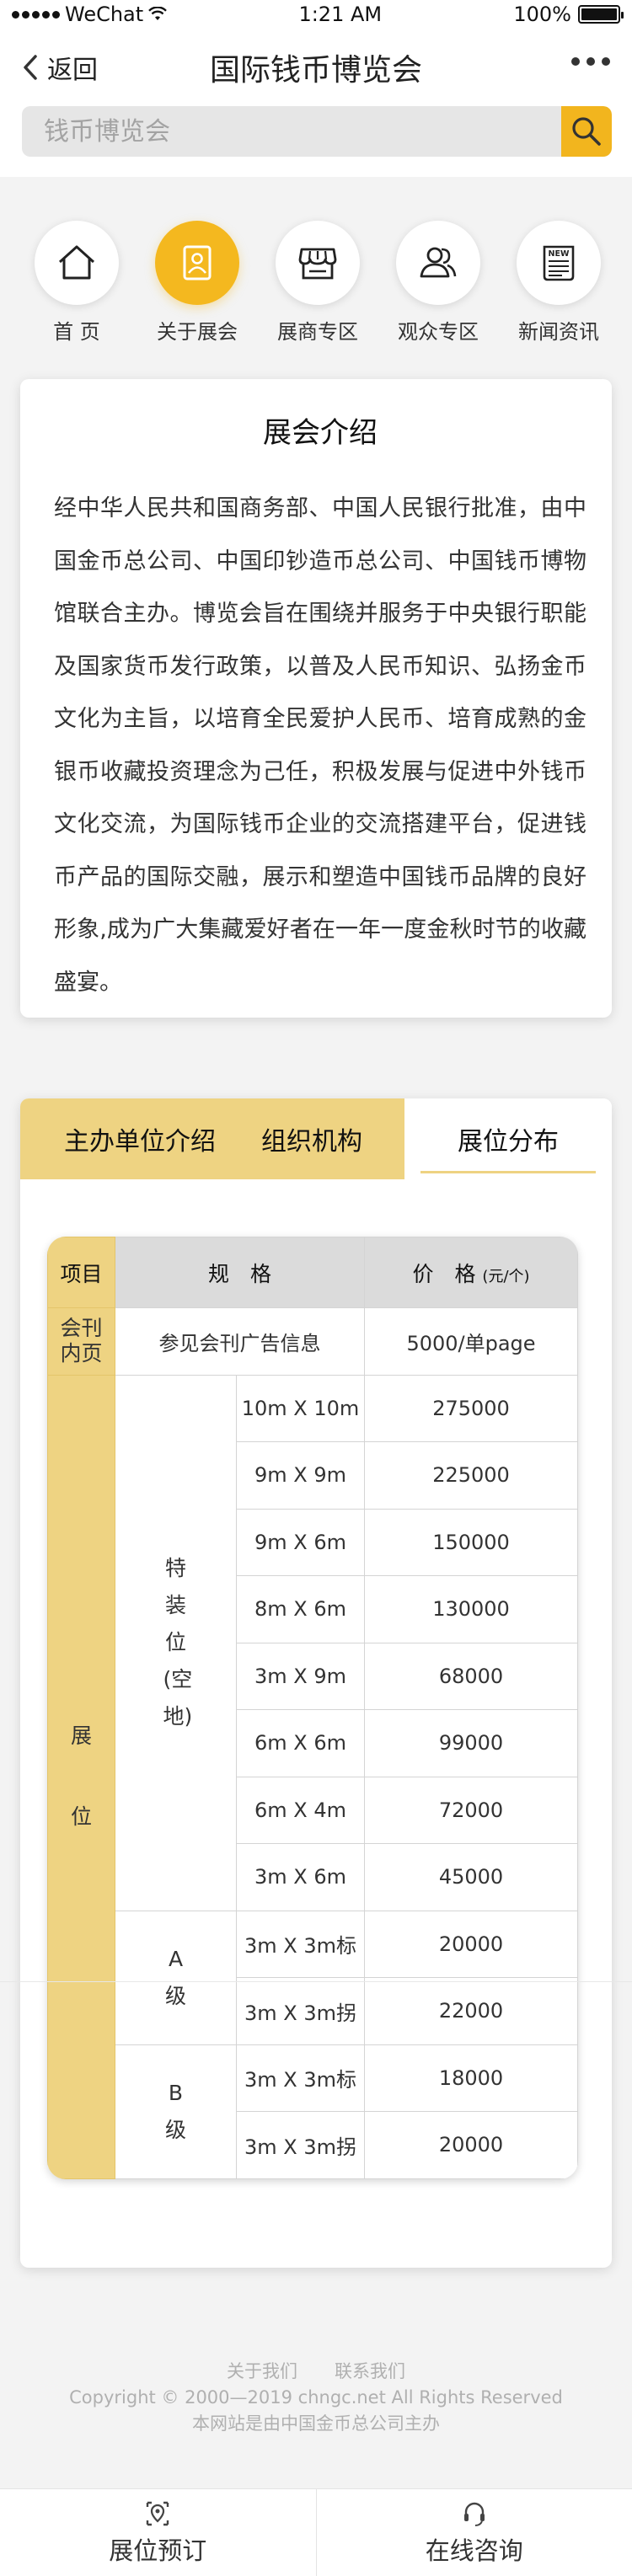 The image size is (632, 2576). What do you see at coordinates (318, 332) in the screenshot?
I see `nav-item-exhibitors-label: 展商专区` at bounding box center [318, 332].